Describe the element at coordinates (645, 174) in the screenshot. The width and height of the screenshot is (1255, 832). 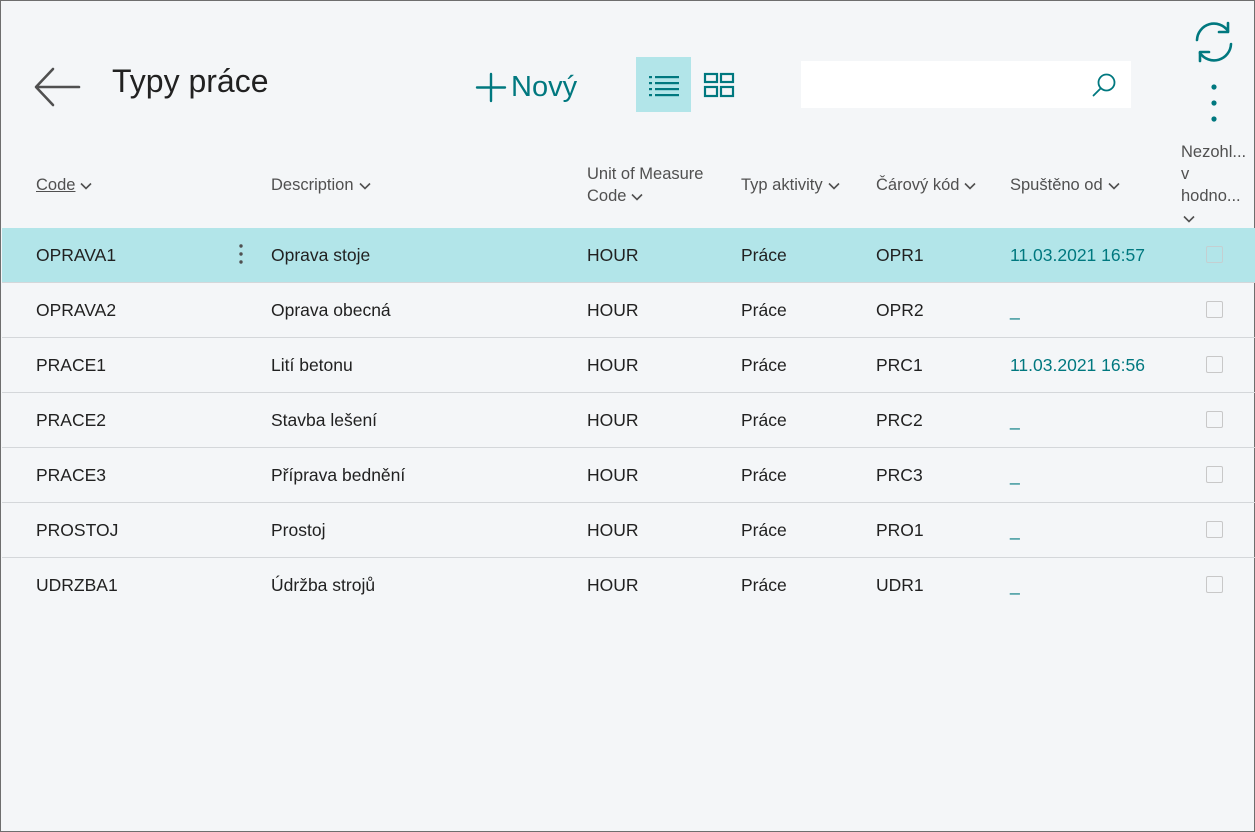
I see `column-header-uom-line1: Unit of Measure` at that location.